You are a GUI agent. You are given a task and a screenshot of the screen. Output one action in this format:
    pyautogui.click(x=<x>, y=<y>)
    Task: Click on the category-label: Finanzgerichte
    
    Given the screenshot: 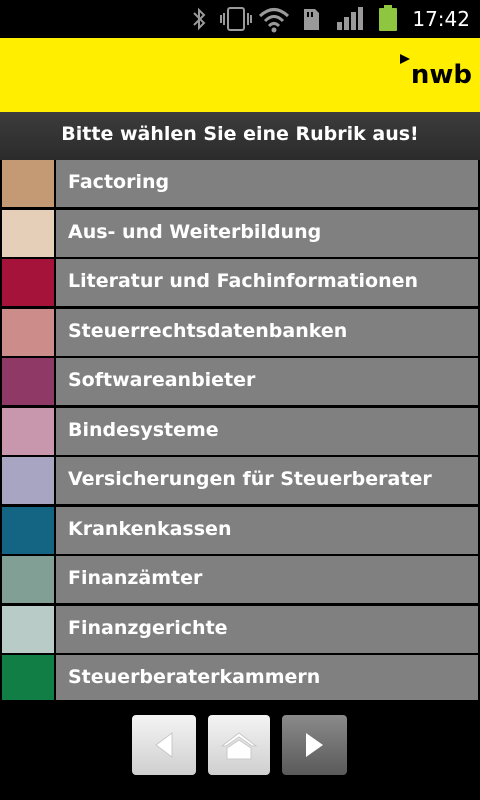 What is the action you would take?
    pyautogui.click(x=267, y=629)
    